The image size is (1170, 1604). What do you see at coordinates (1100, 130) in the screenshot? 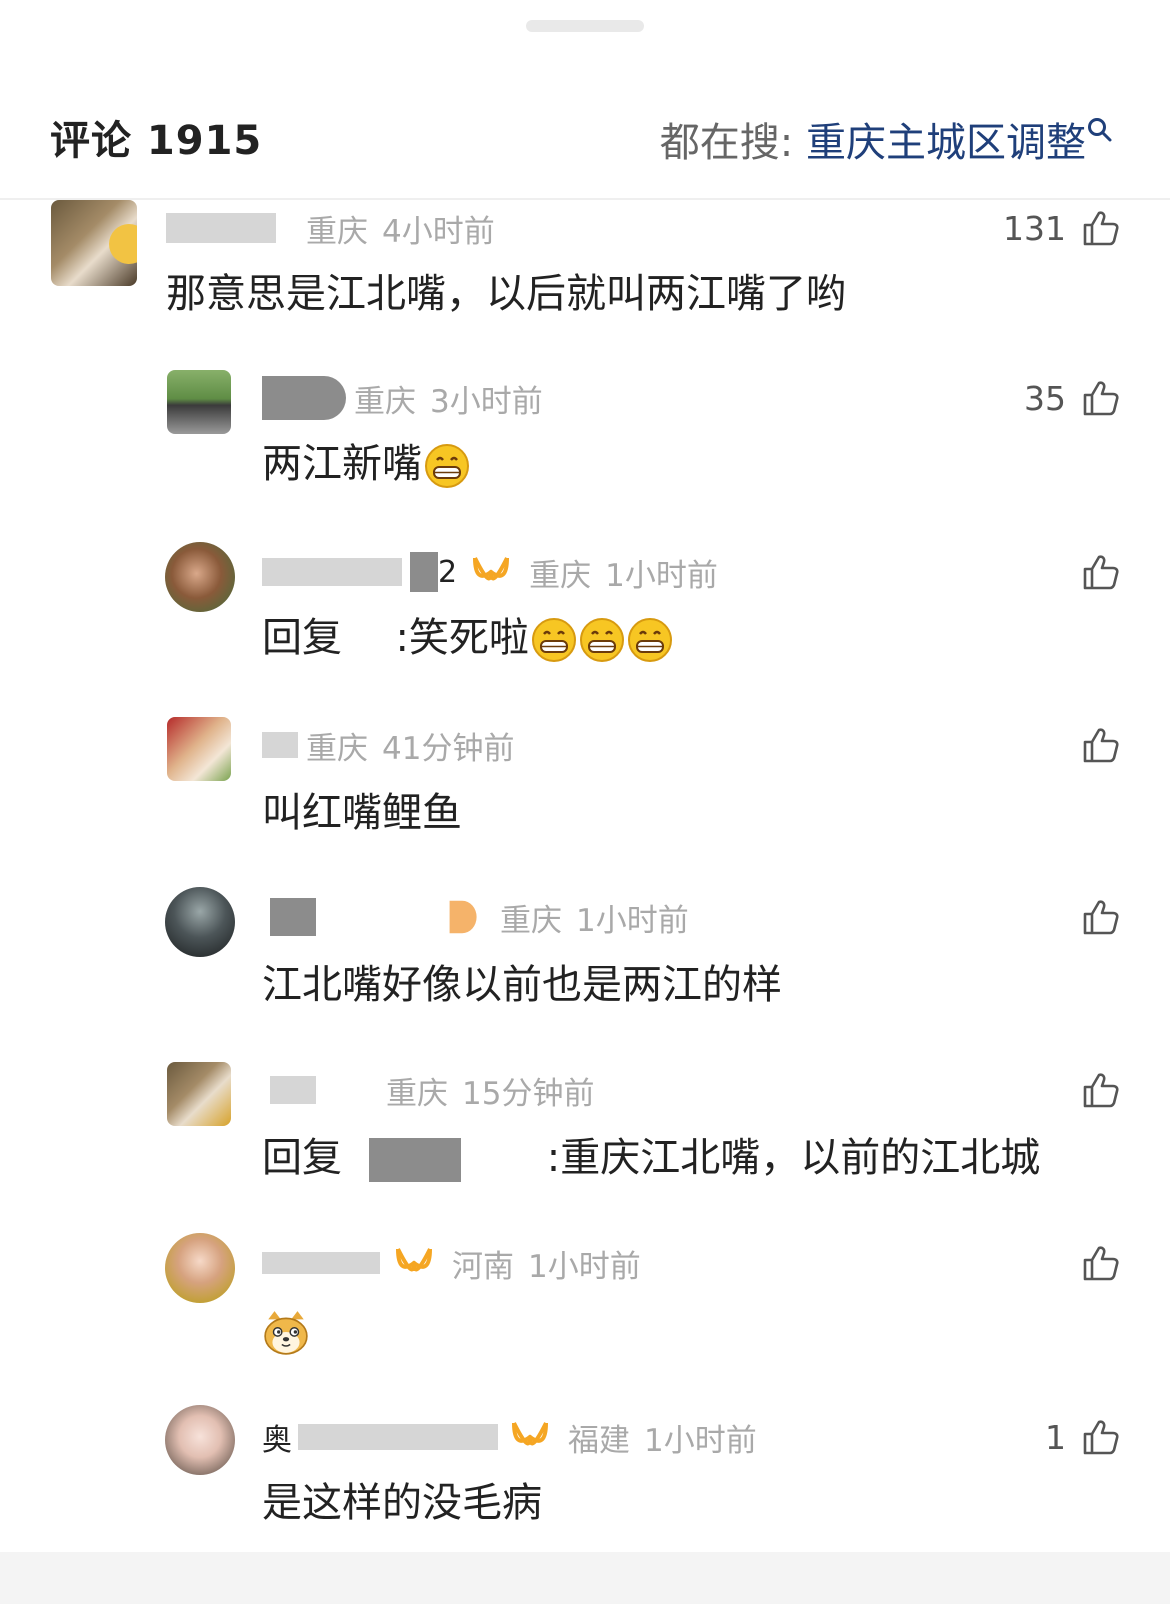
I see `search-icon` at bounding box center [1100, 130].